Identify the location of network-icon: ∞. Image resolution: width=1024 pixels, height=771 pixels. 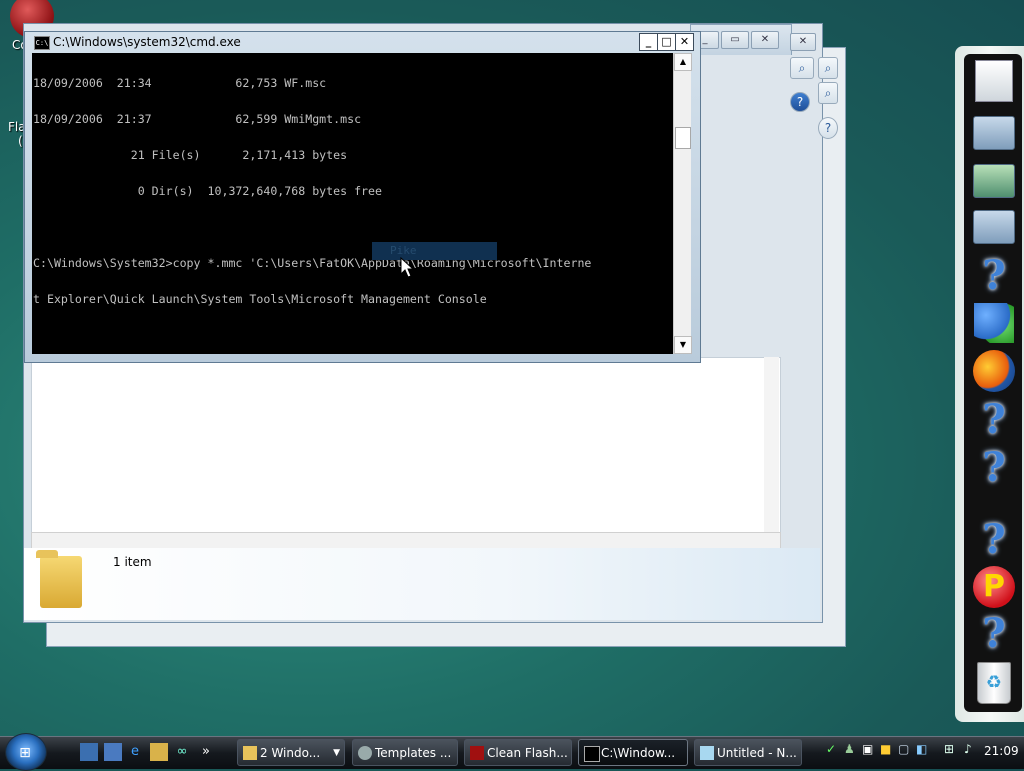
(182, 752).